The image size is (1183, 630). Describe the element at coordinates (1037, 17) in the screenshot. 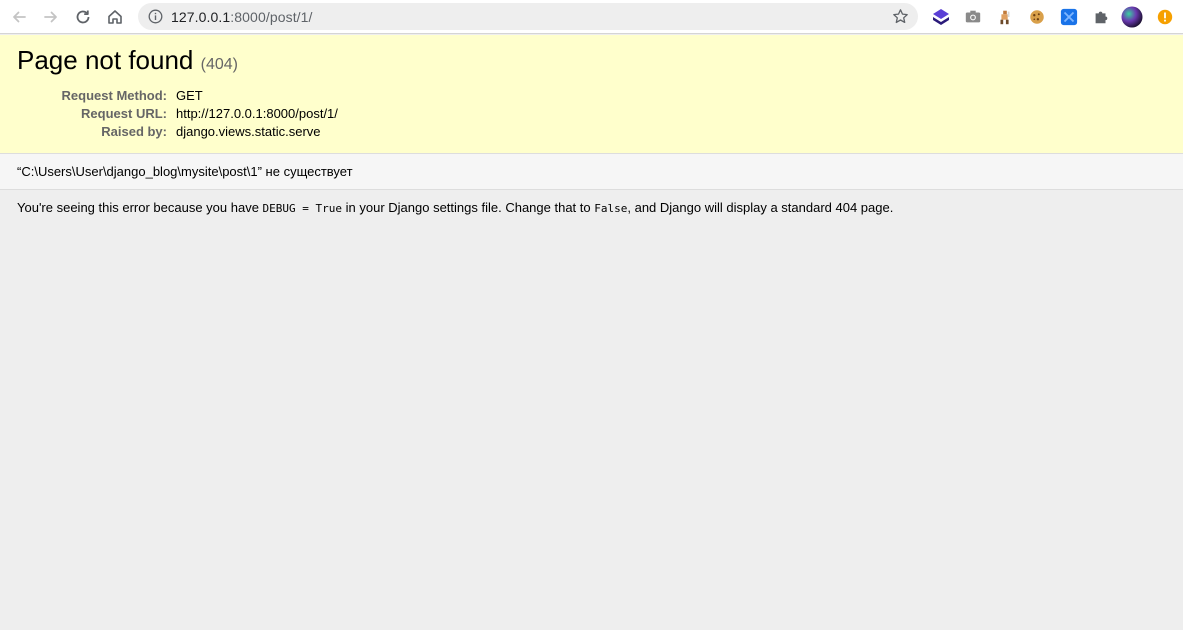

I see `cookie-icon` at that location.